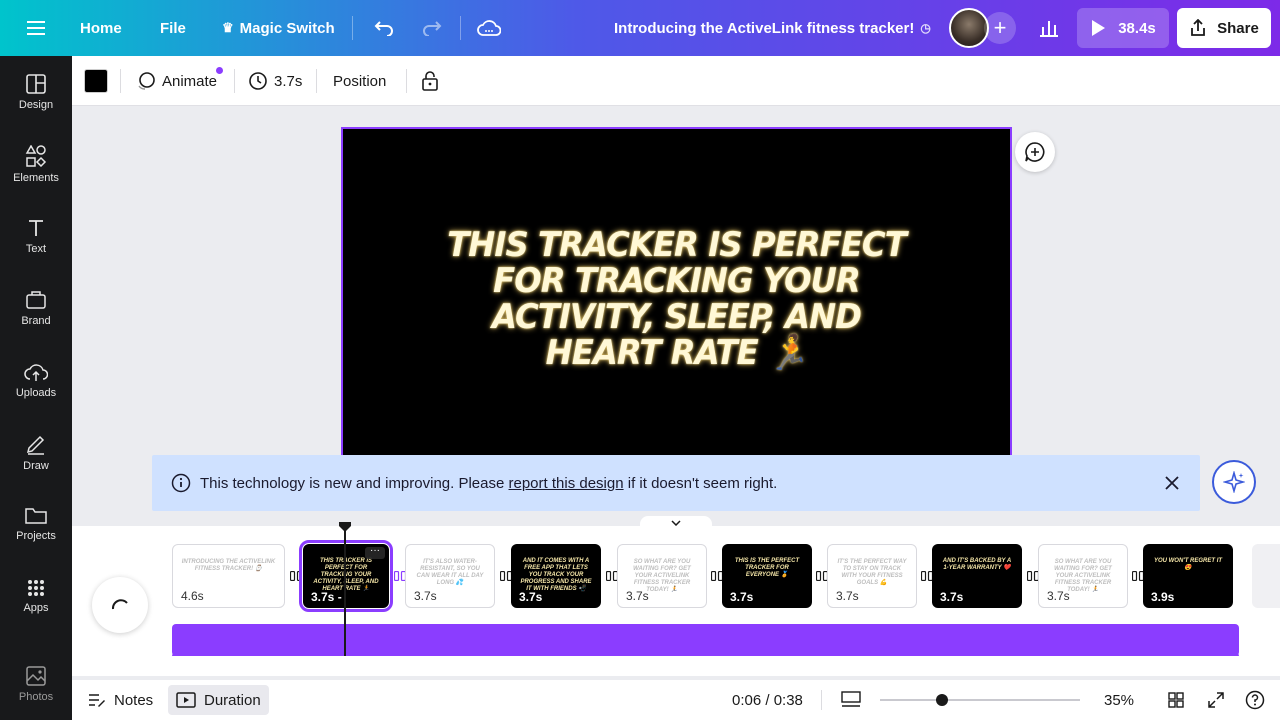 This screenshot has height=720, width=1280. Describe the element at coordinates (767, 700) in the screenshot. I see `timecode: 0:06 / 0:38` at that location.